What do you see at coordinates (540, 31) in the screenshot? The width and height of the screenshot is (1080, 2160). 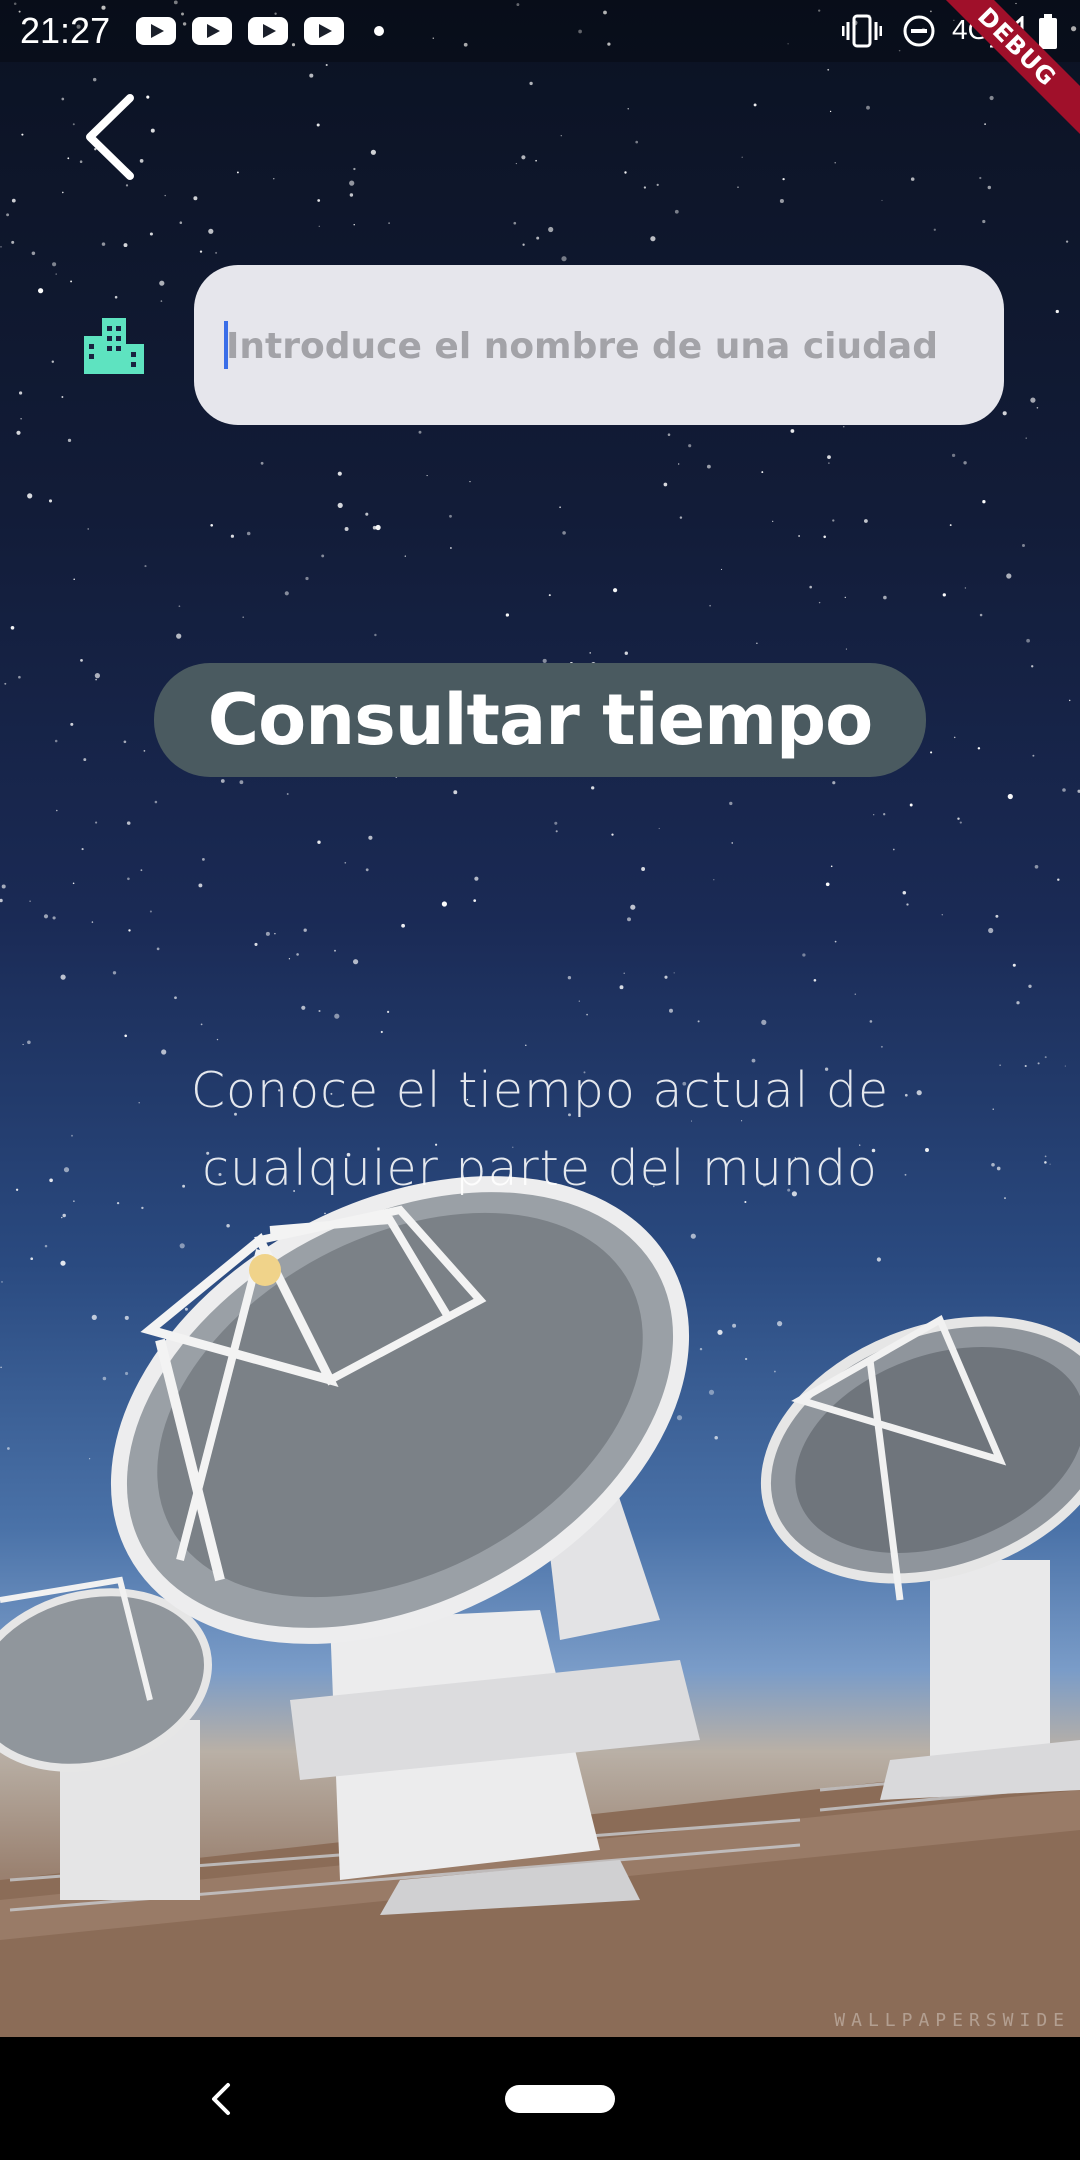 I see `status-bar: 21:27 4G` at bounding box center [540, 31].